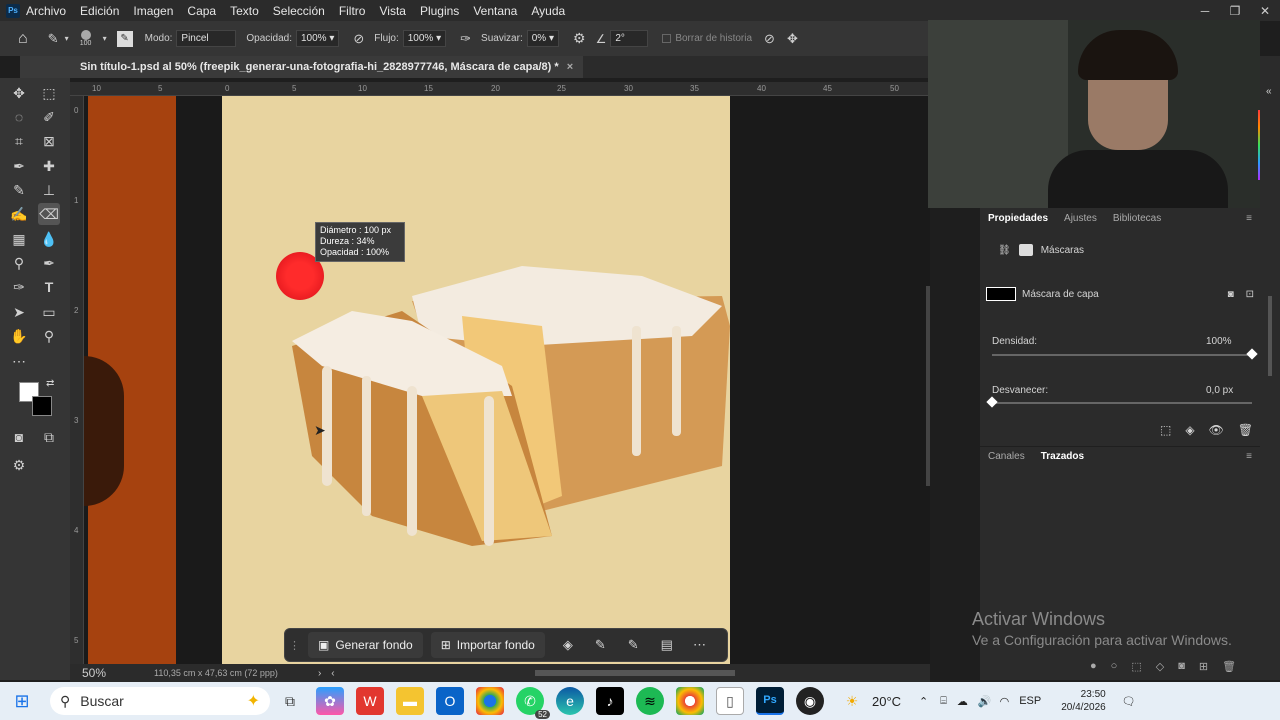  I want to click on borrar-historia-checkbox, so click(667, 38).